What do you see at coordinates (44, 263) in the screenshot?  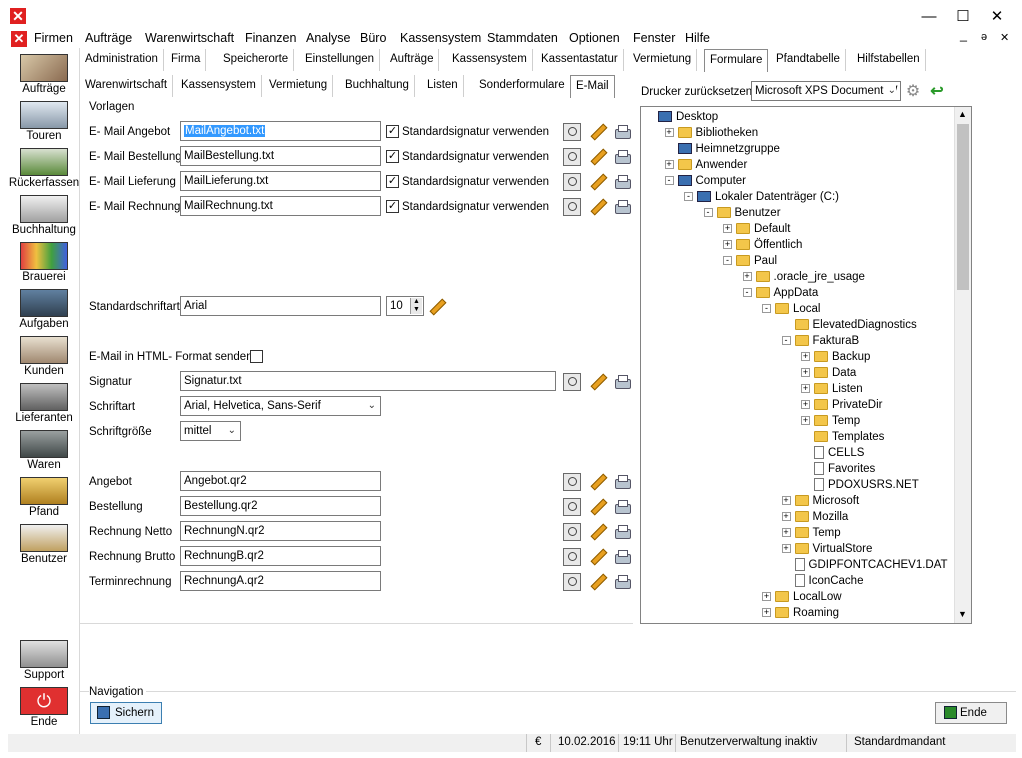 I see `sidebar-item-brauerei: Brauerei` at bounding box center [44, 263].